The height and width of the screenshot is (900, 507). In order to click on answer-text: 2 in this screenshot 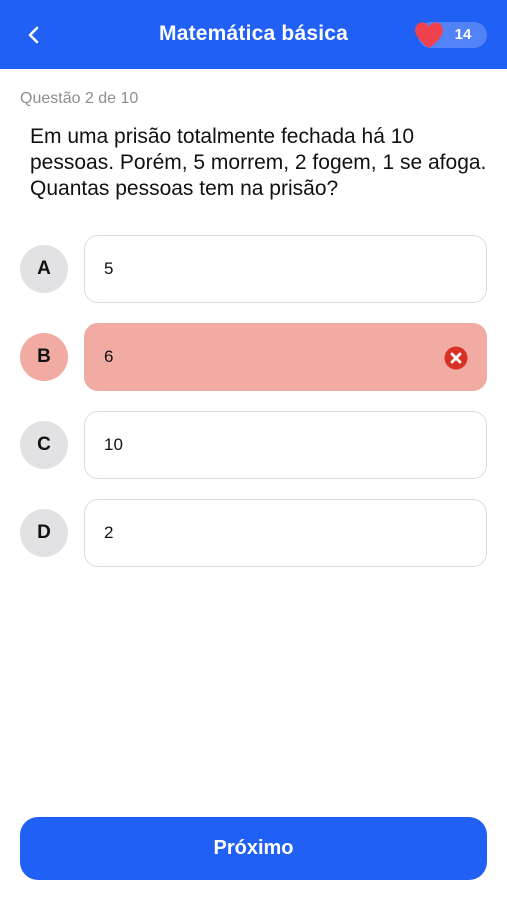, I will do `click(109, 532)`.